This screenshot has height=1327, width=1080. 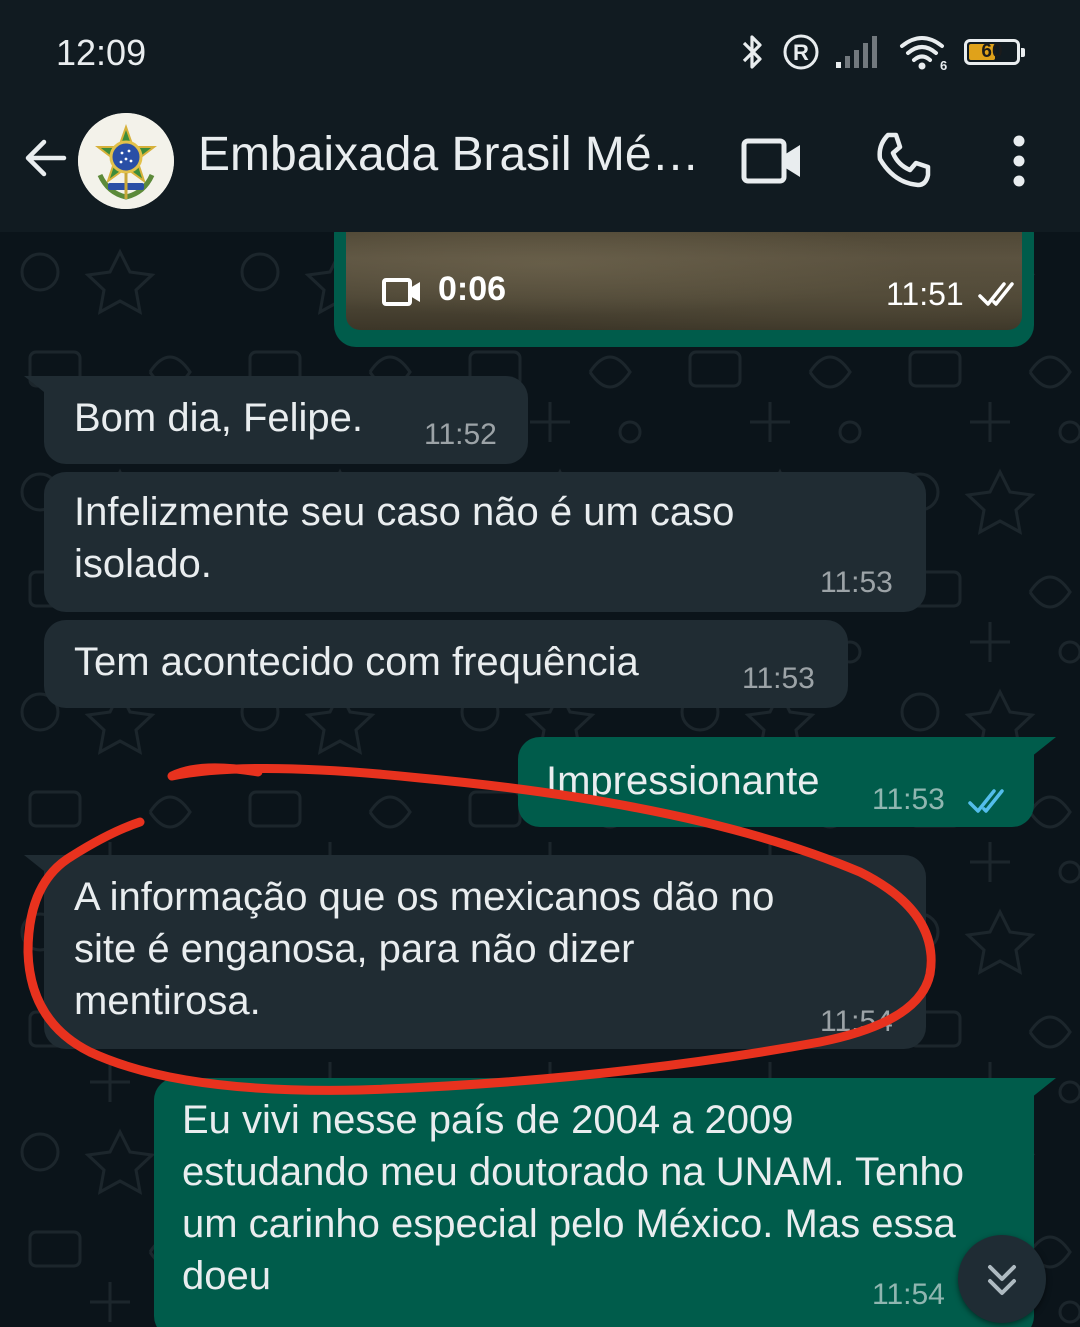 I want to click on svg-text: R, so click(x=801, y=52).